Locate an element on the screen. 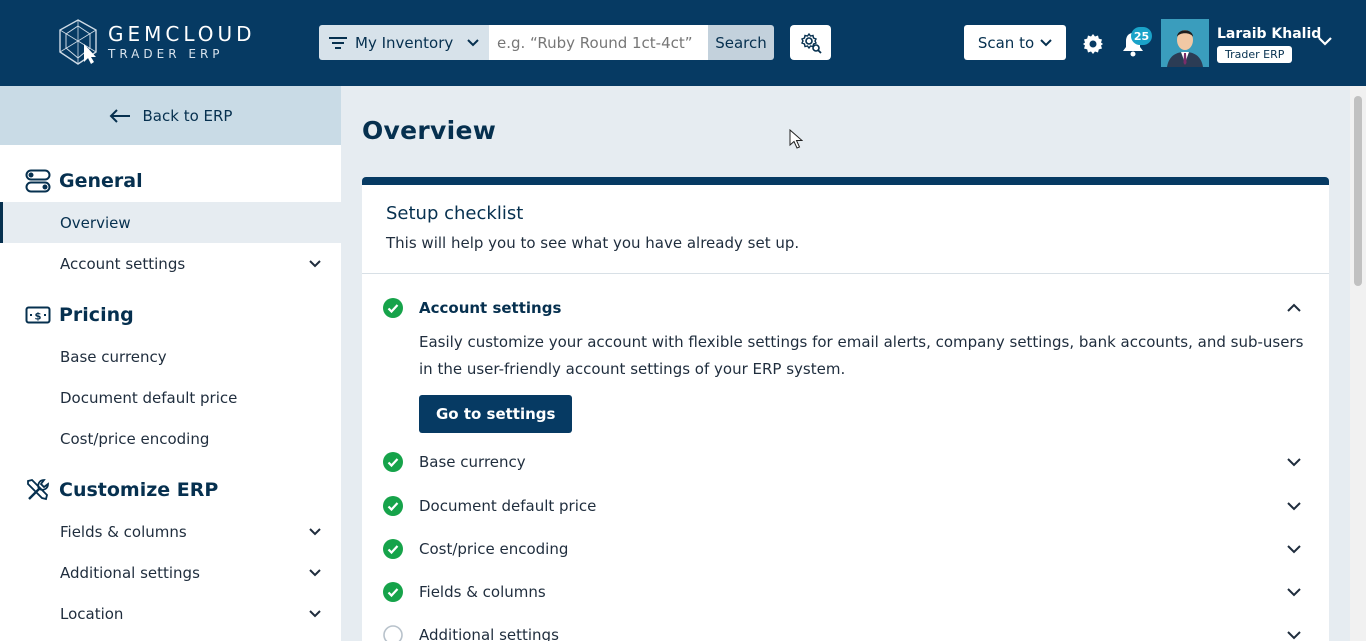  inventory-select: My Inventory is located at coordinates (404, 42).